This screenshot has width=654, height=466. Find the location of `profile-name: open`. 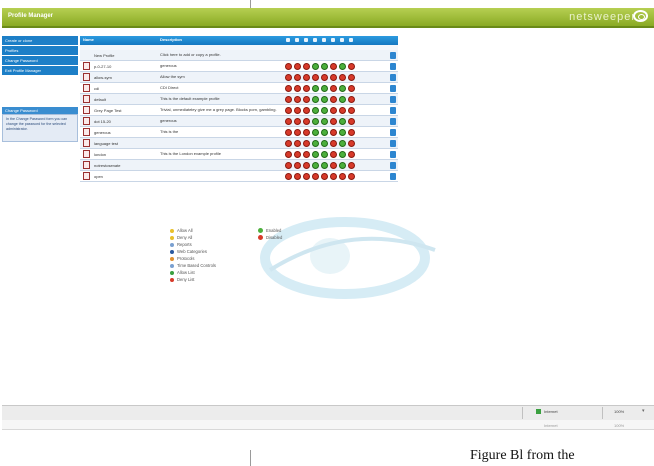

profile-name: open is located at coordinates (98, 176).